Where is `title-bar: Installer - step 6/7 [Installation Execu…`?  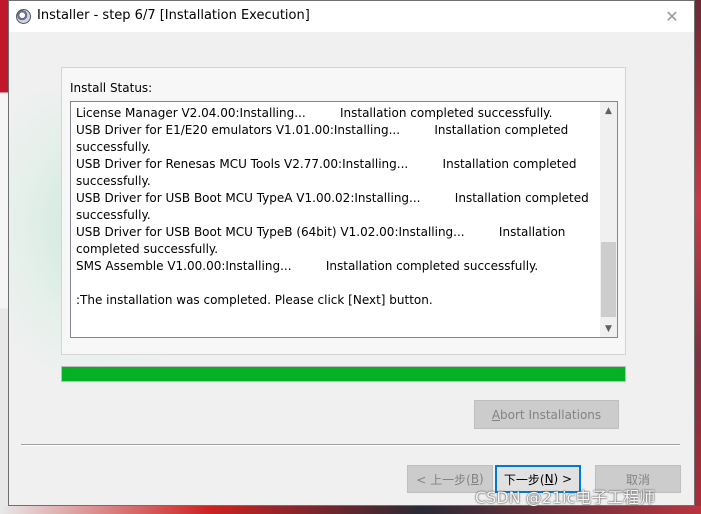
title-bar: Installer - step 6/7 [Installation Execu… is located at coordinates (351, 16).